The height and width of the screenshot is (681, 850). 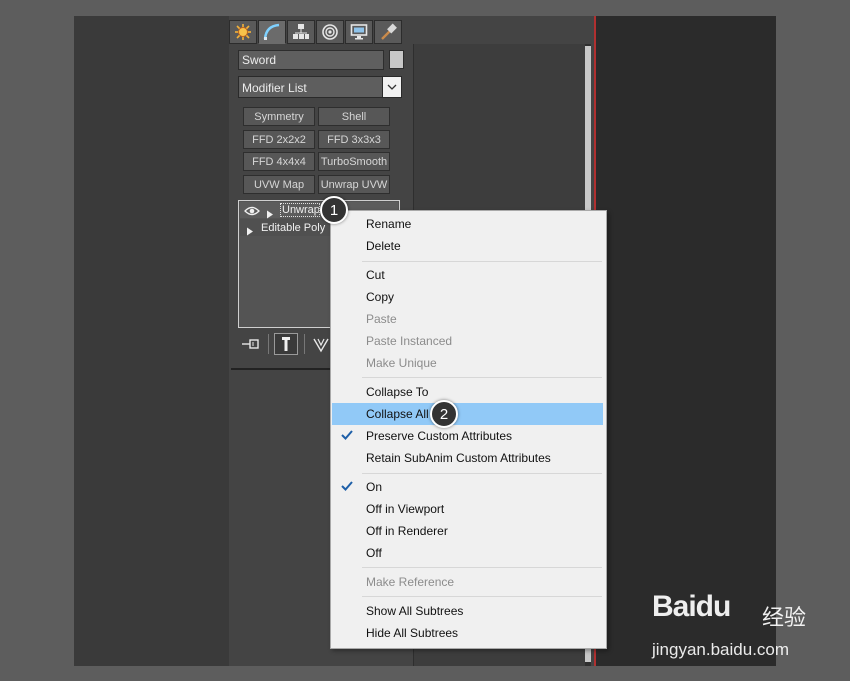 I want to click on tab-motion, so click(x=330, y=32).